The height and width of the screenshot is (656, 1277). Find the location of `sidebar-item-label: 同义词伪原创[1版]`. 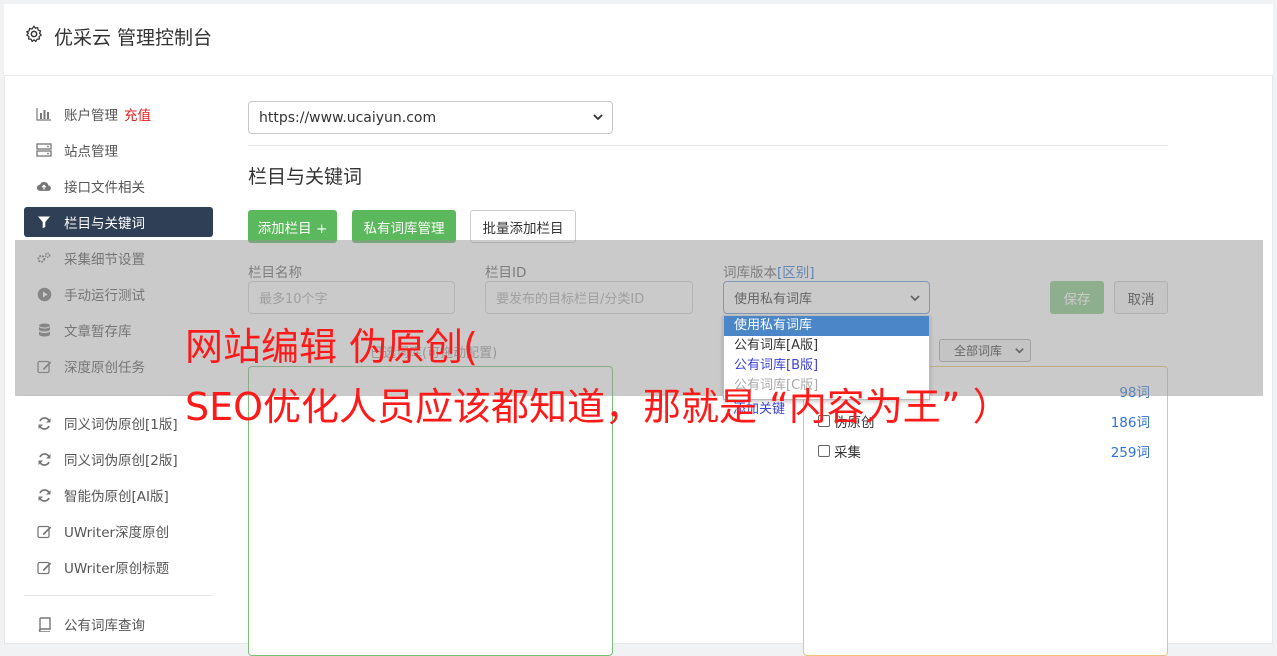

sidebar-item-label: 同义词伪原创[1版] is located at coordinates (121, 425).